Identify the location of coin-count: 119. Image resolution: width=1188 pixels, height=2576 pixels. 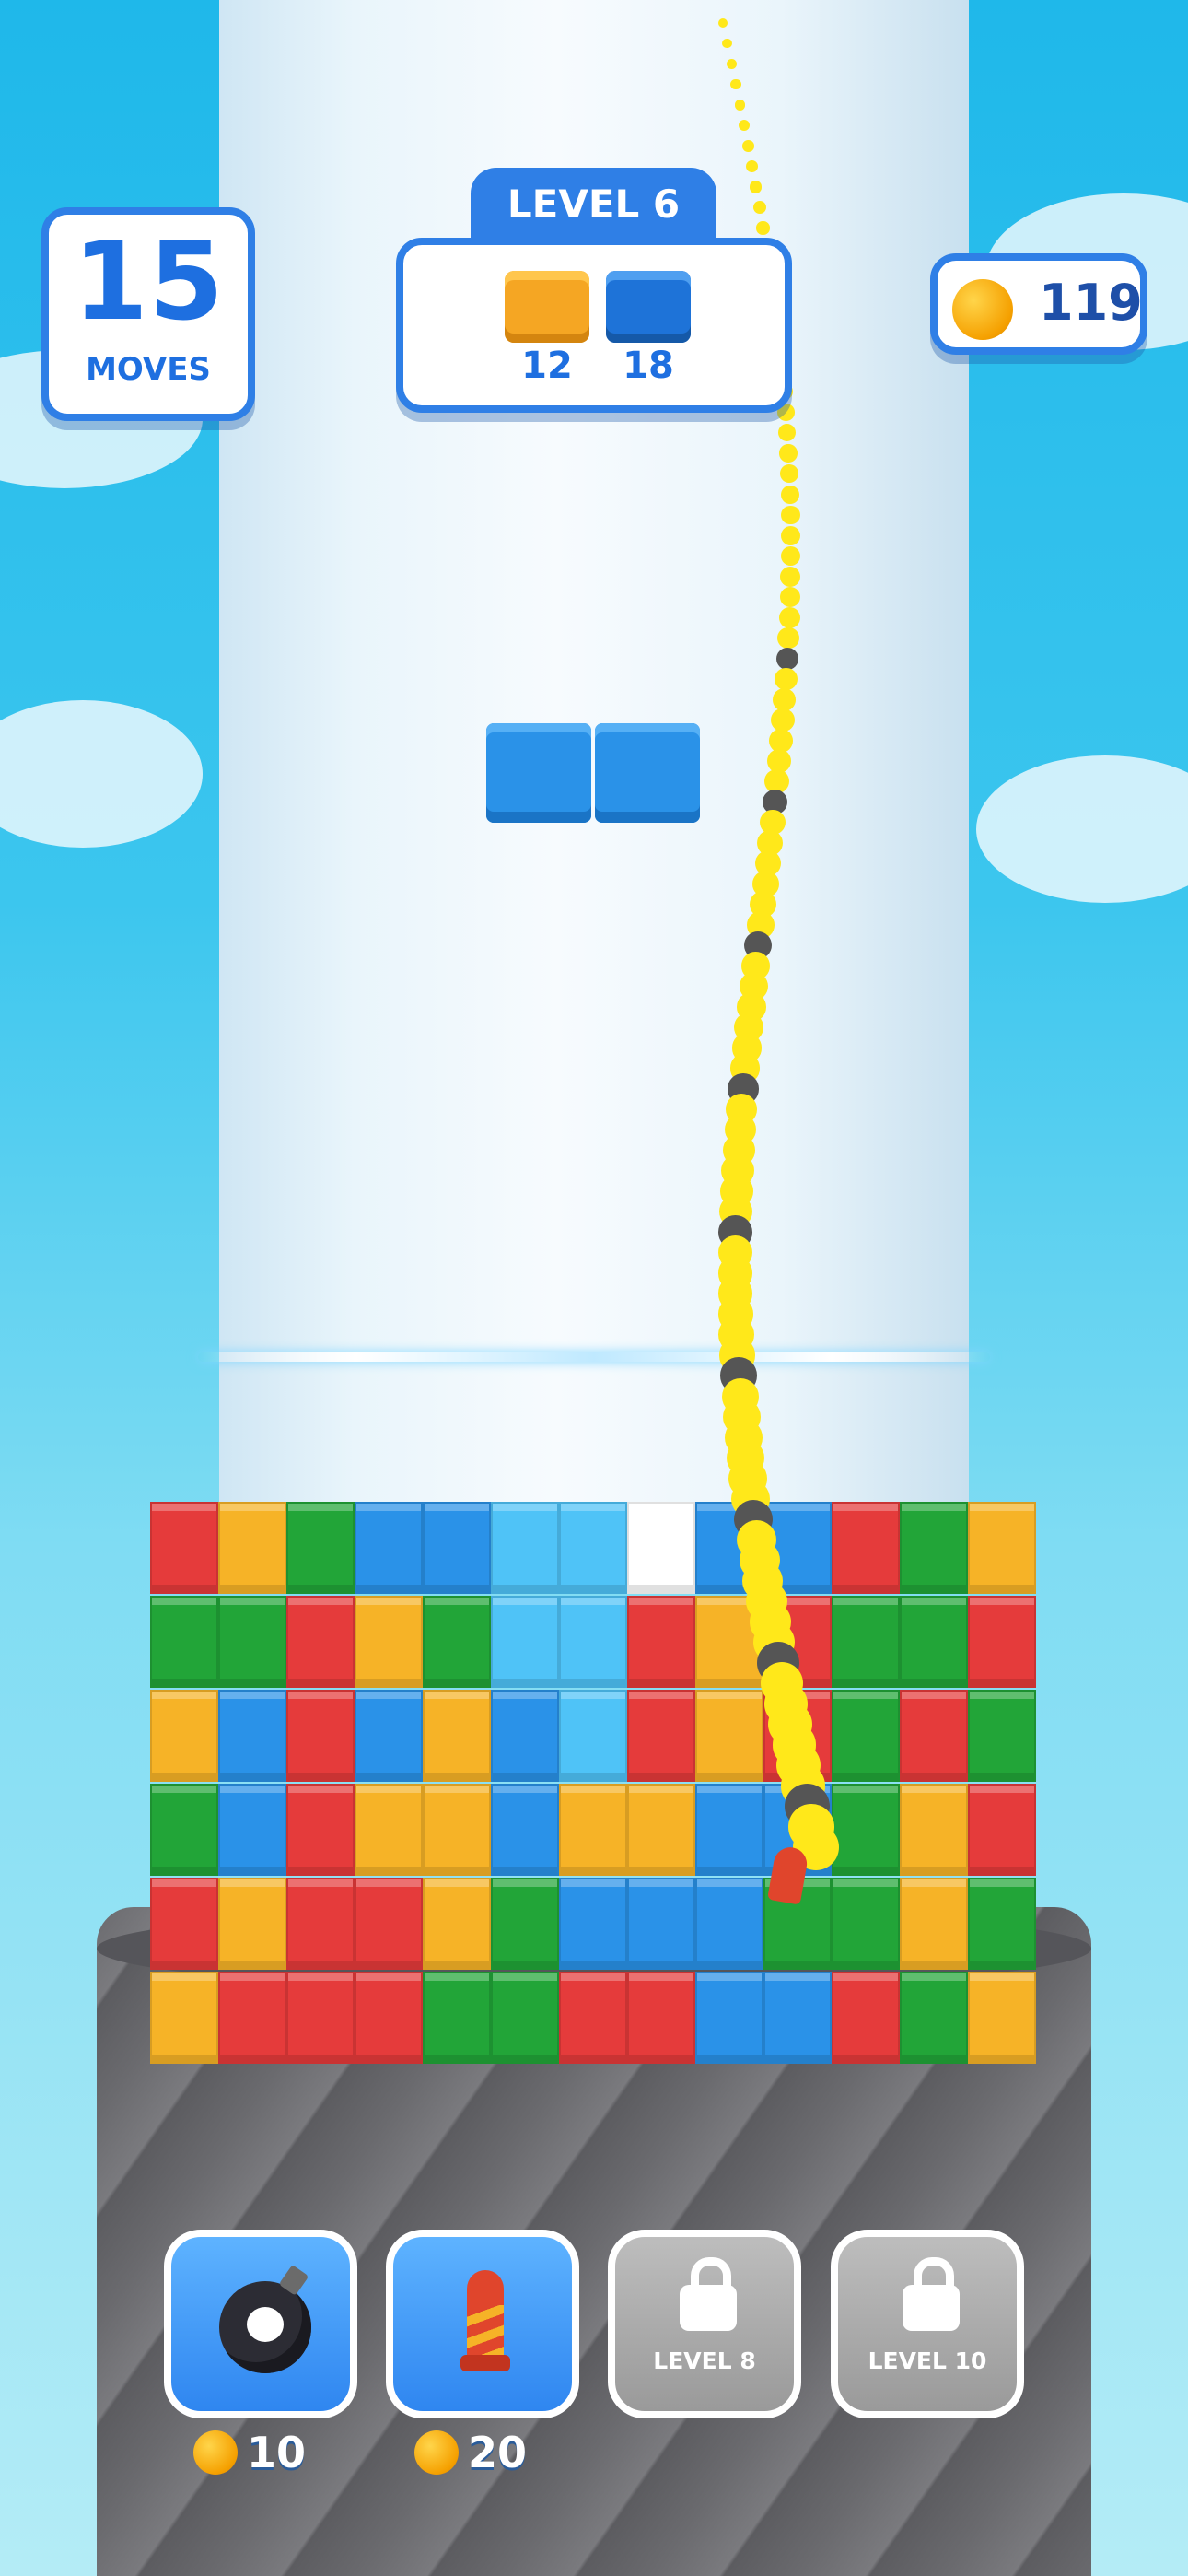
(1091, 303).